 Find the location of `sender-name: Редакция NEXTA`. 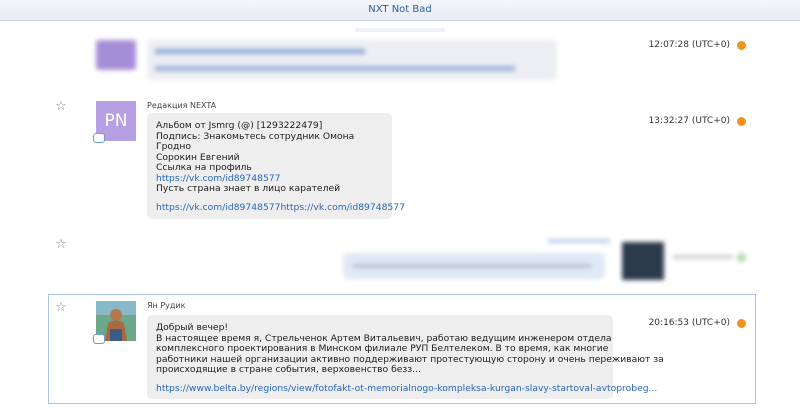

sender-name: Редакция NEXTA is located at coordinates (182, 105).